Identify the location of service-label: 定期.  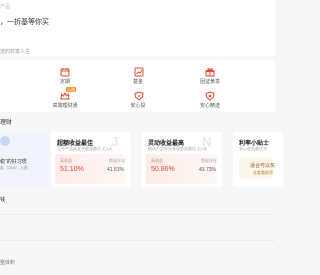
(65, 81).